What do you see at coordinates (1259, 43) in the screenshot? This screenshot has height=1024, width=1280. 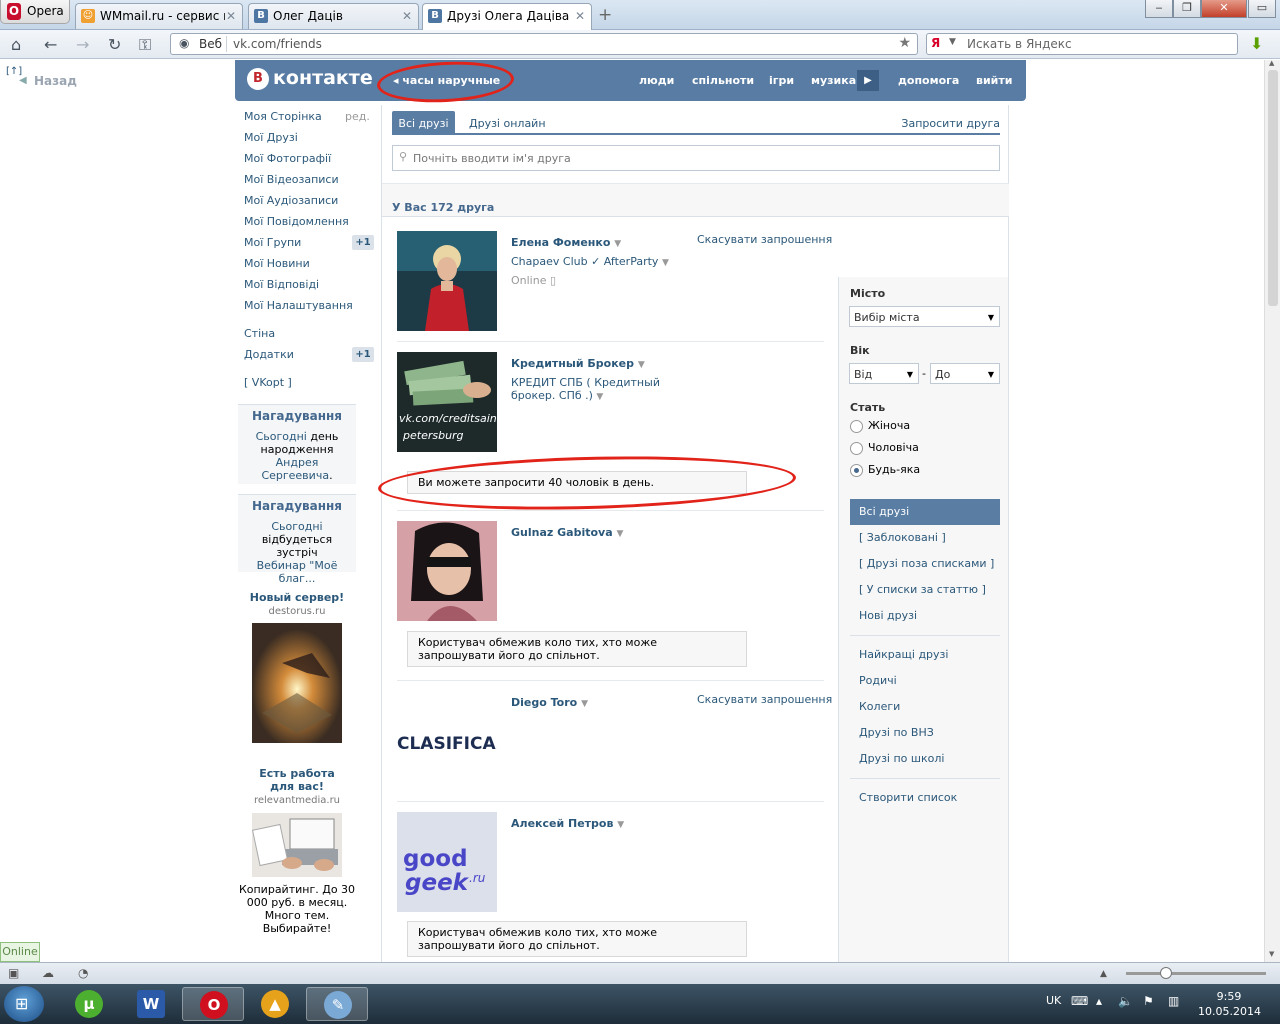 I see `download-icon: ⬇` at bounding box center [1259, 43].